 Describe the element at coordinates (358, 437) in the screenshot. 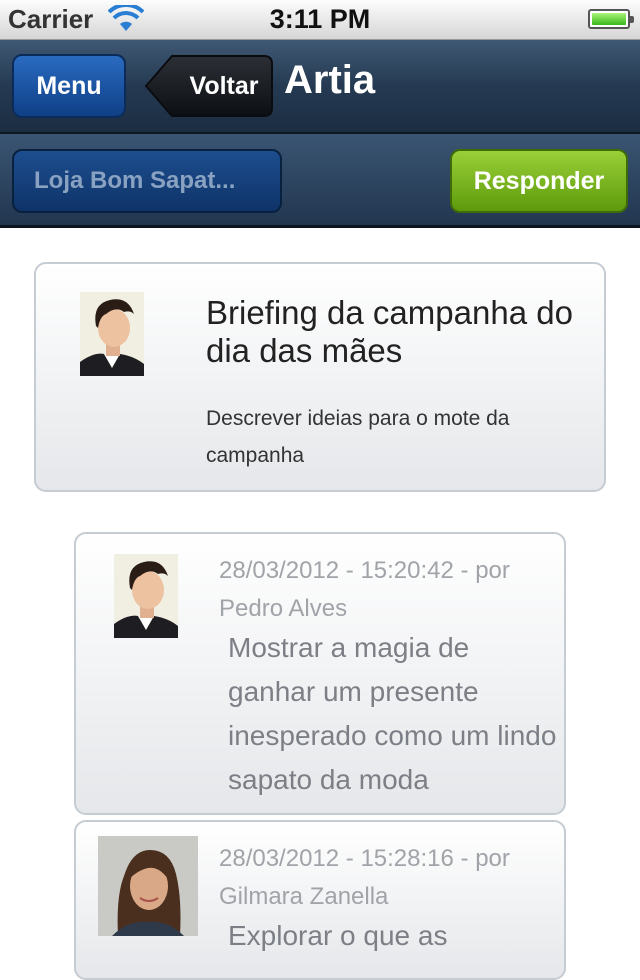

I see `task-description: Descrever ideias para o mote da campanha` at that location.